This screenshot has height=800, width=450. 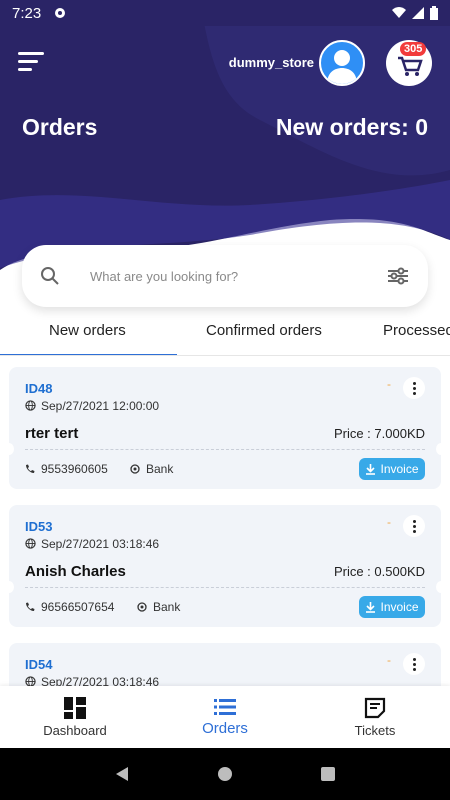 I want to click on search-icon, so click(x=50, y=276).